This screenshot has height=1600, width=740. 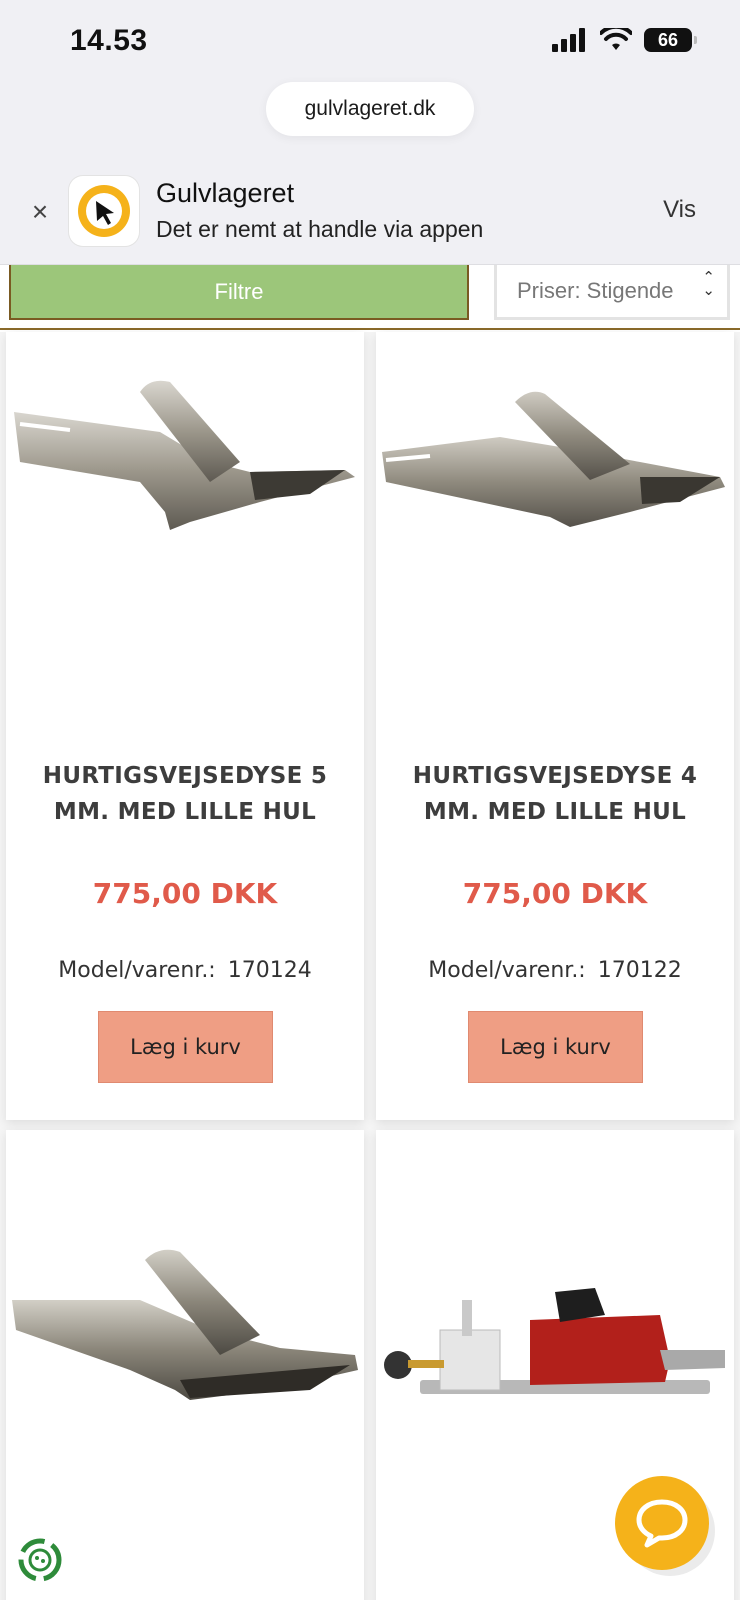 I want to click on browser-url-area: gulvlageret.dk, so click(x=370, y=125).